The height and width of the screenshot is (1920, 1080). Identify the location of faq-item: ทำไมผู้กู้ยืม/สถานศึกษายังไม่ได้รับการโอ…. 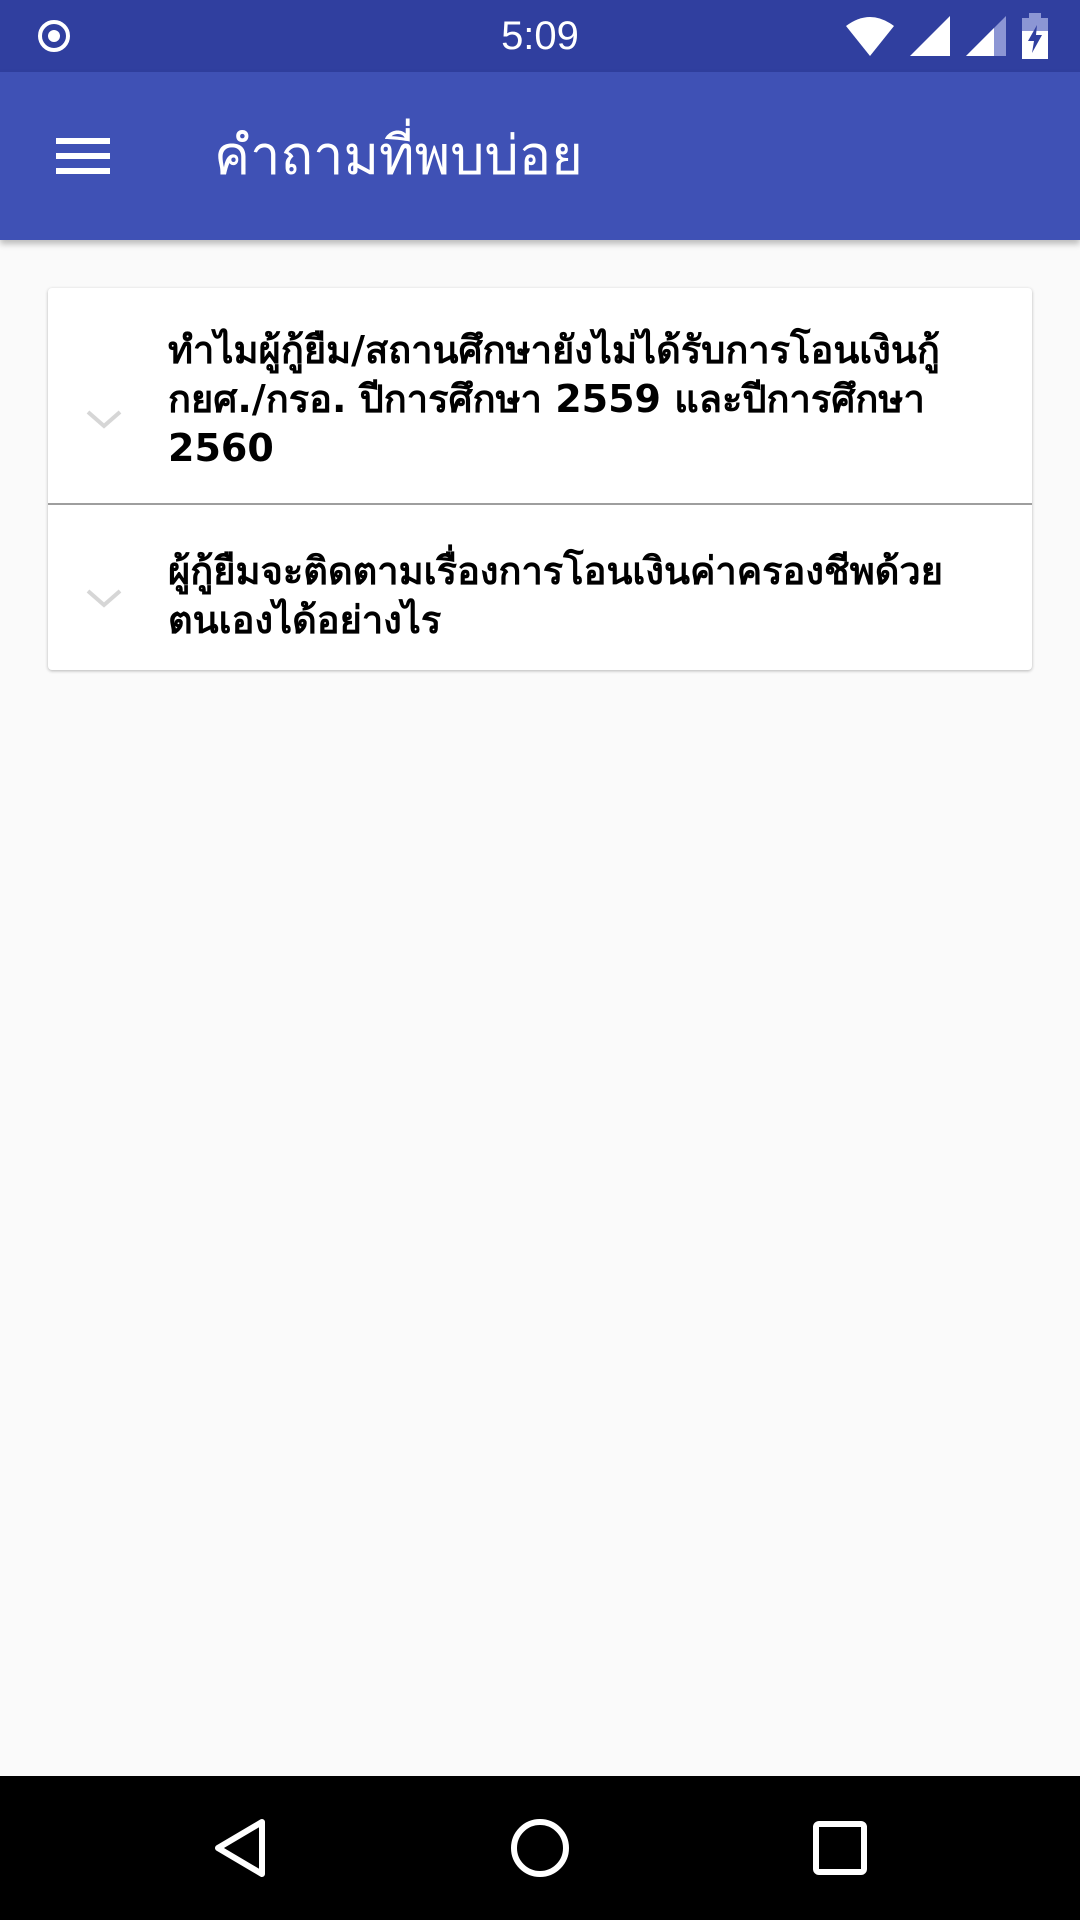
(540, 396).